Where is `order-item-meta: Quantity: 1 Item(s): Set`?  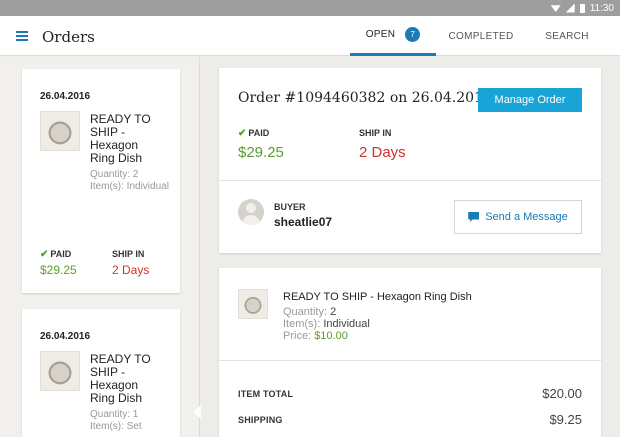
order-item-meta: Quantity: 1 Item(s): Set is located at coordinates (130, 421).